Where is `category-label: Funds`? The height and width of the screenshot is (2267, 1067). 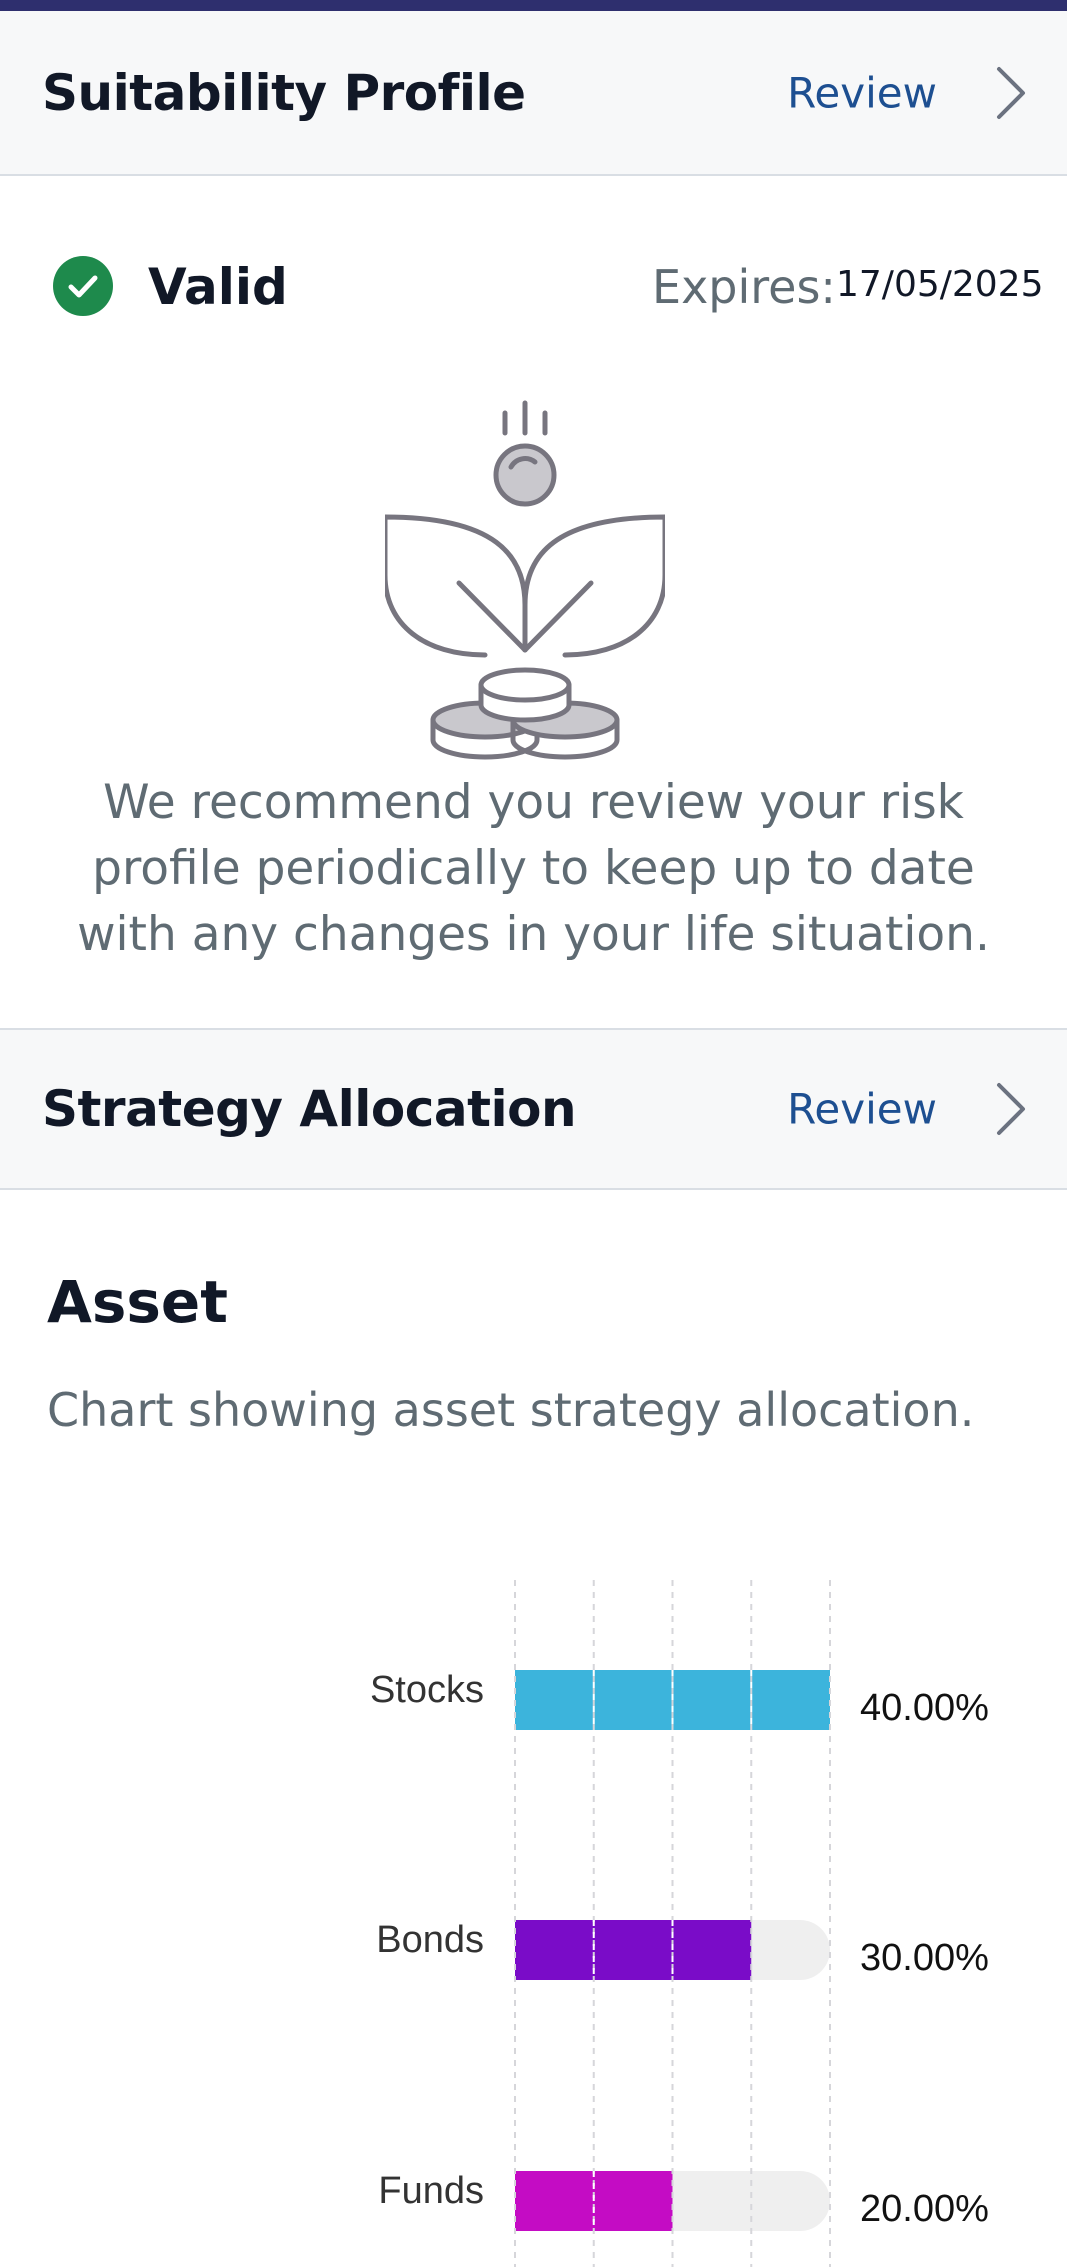
category-label: Funds is located at coordinates (431, 2191).